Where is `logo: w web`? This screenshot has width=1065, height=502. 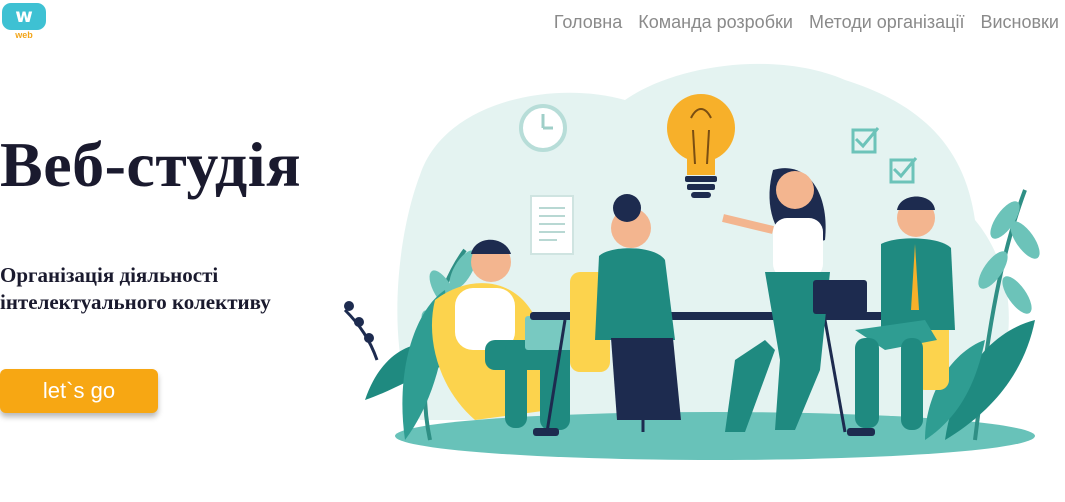
logo: w web is located at coordinates (24, 23).